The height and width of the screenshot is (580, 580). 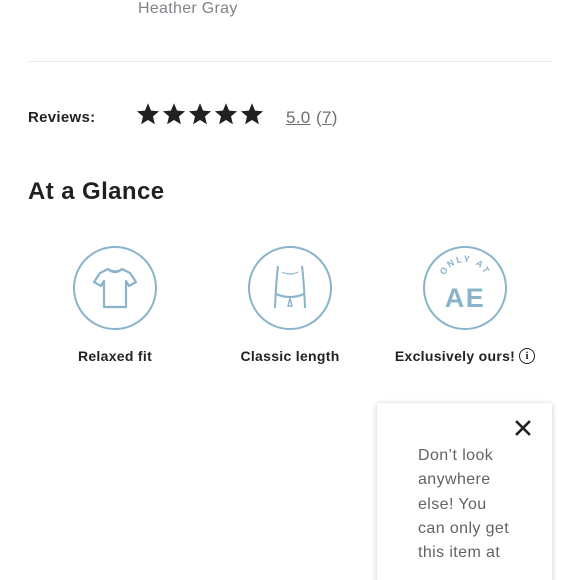 I want to click on review-count-link: (7), so click(x=327, y=118).